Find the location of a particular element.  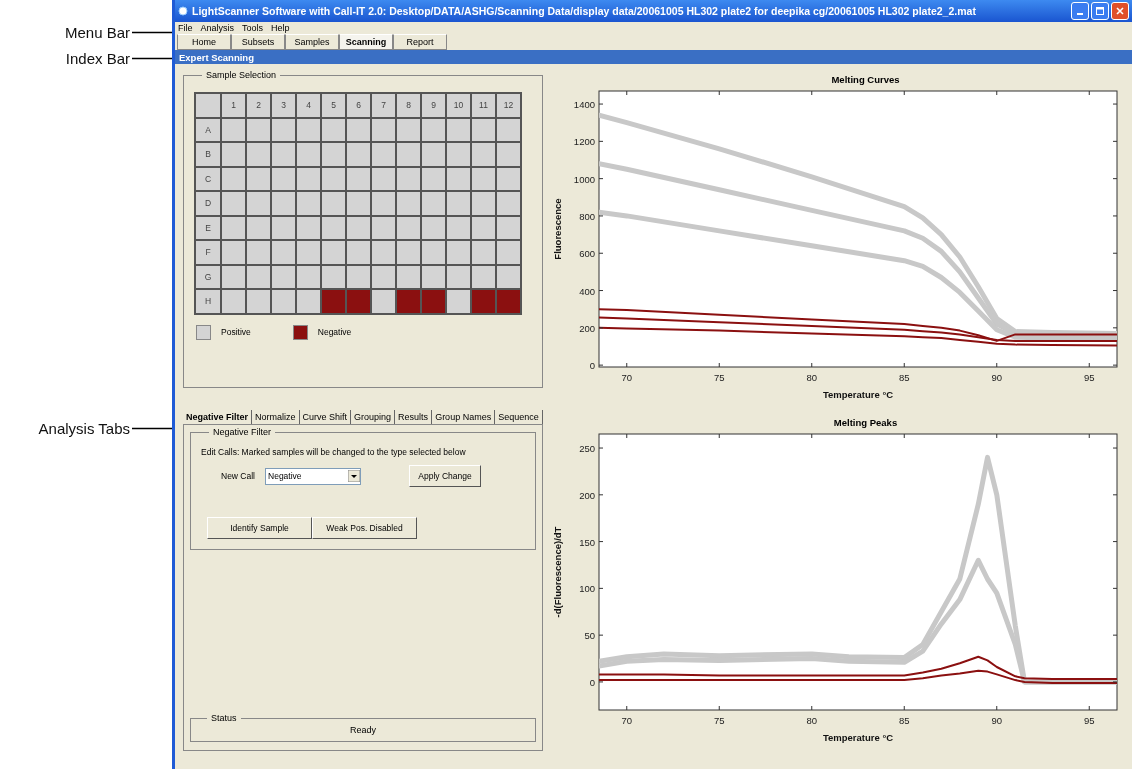

column-header: 10 is located at coordinates (458, 105).